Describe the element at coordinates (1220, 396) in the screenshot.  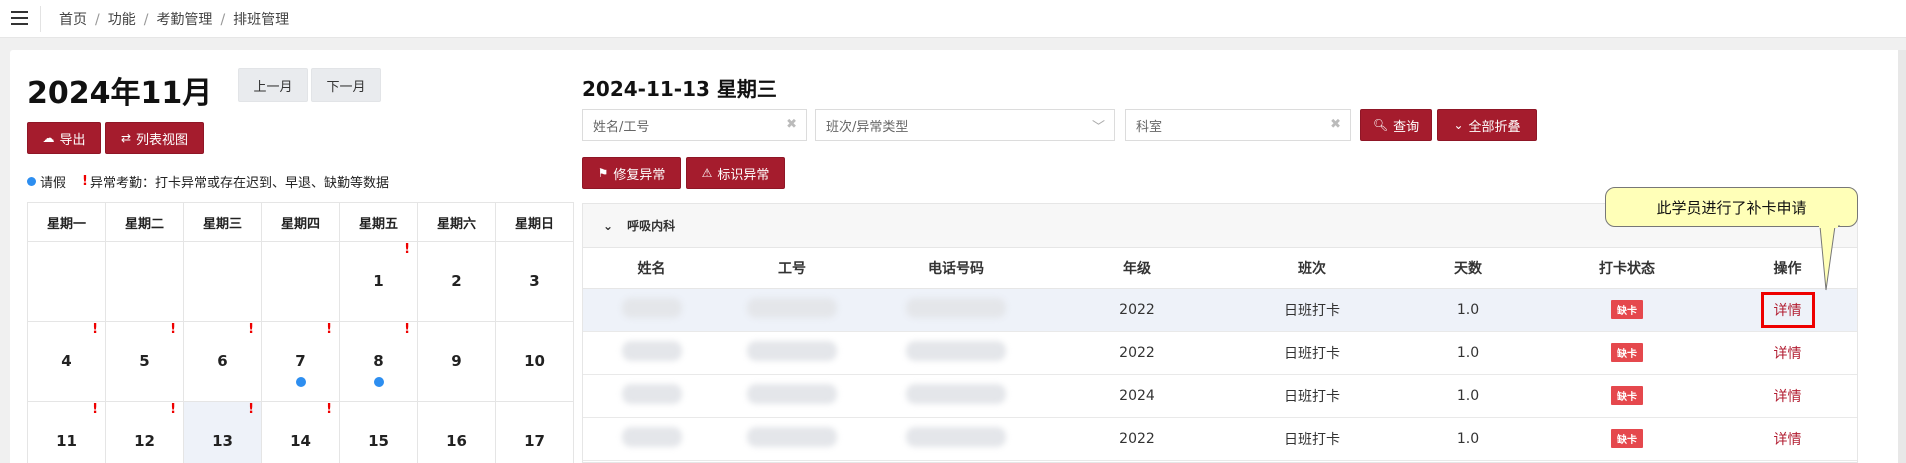
I see `table-row: 2024 日班打卡 1.0 缺卡 详情` at that location.